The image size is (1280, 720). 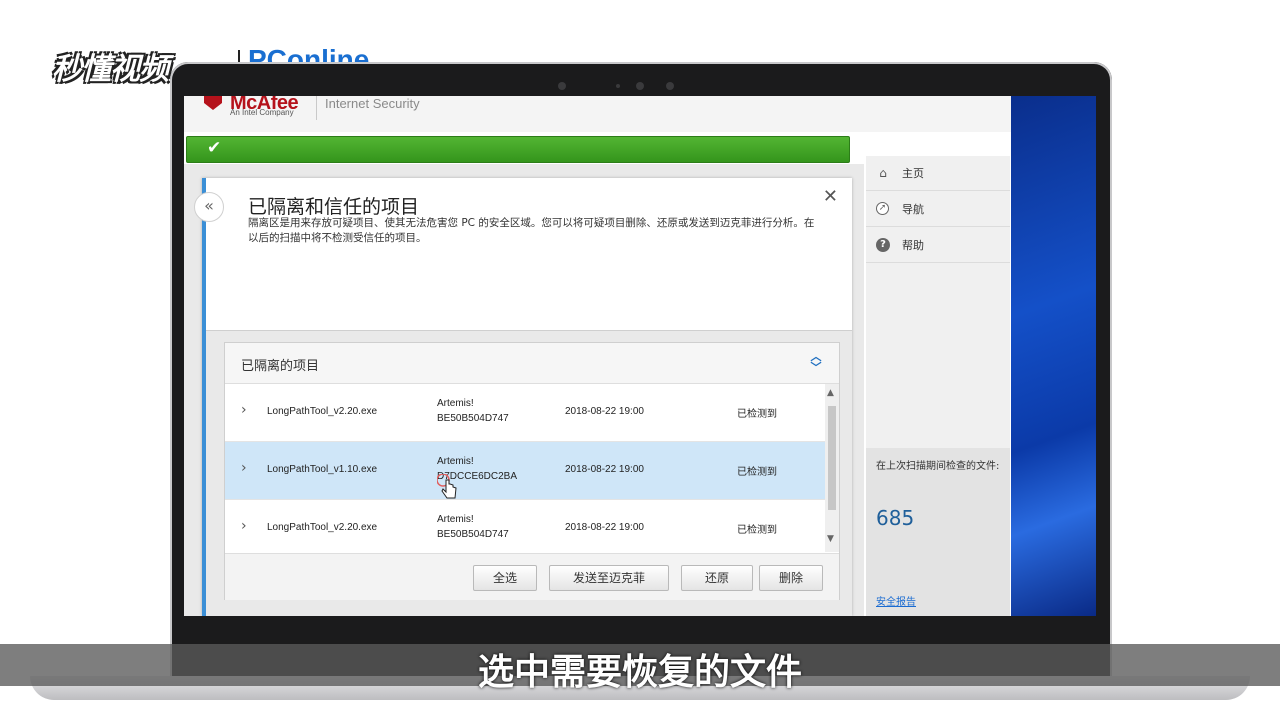 I want to click on send-to-mcafee-button: 发送至迈克菲, so click(x=609, y=578).